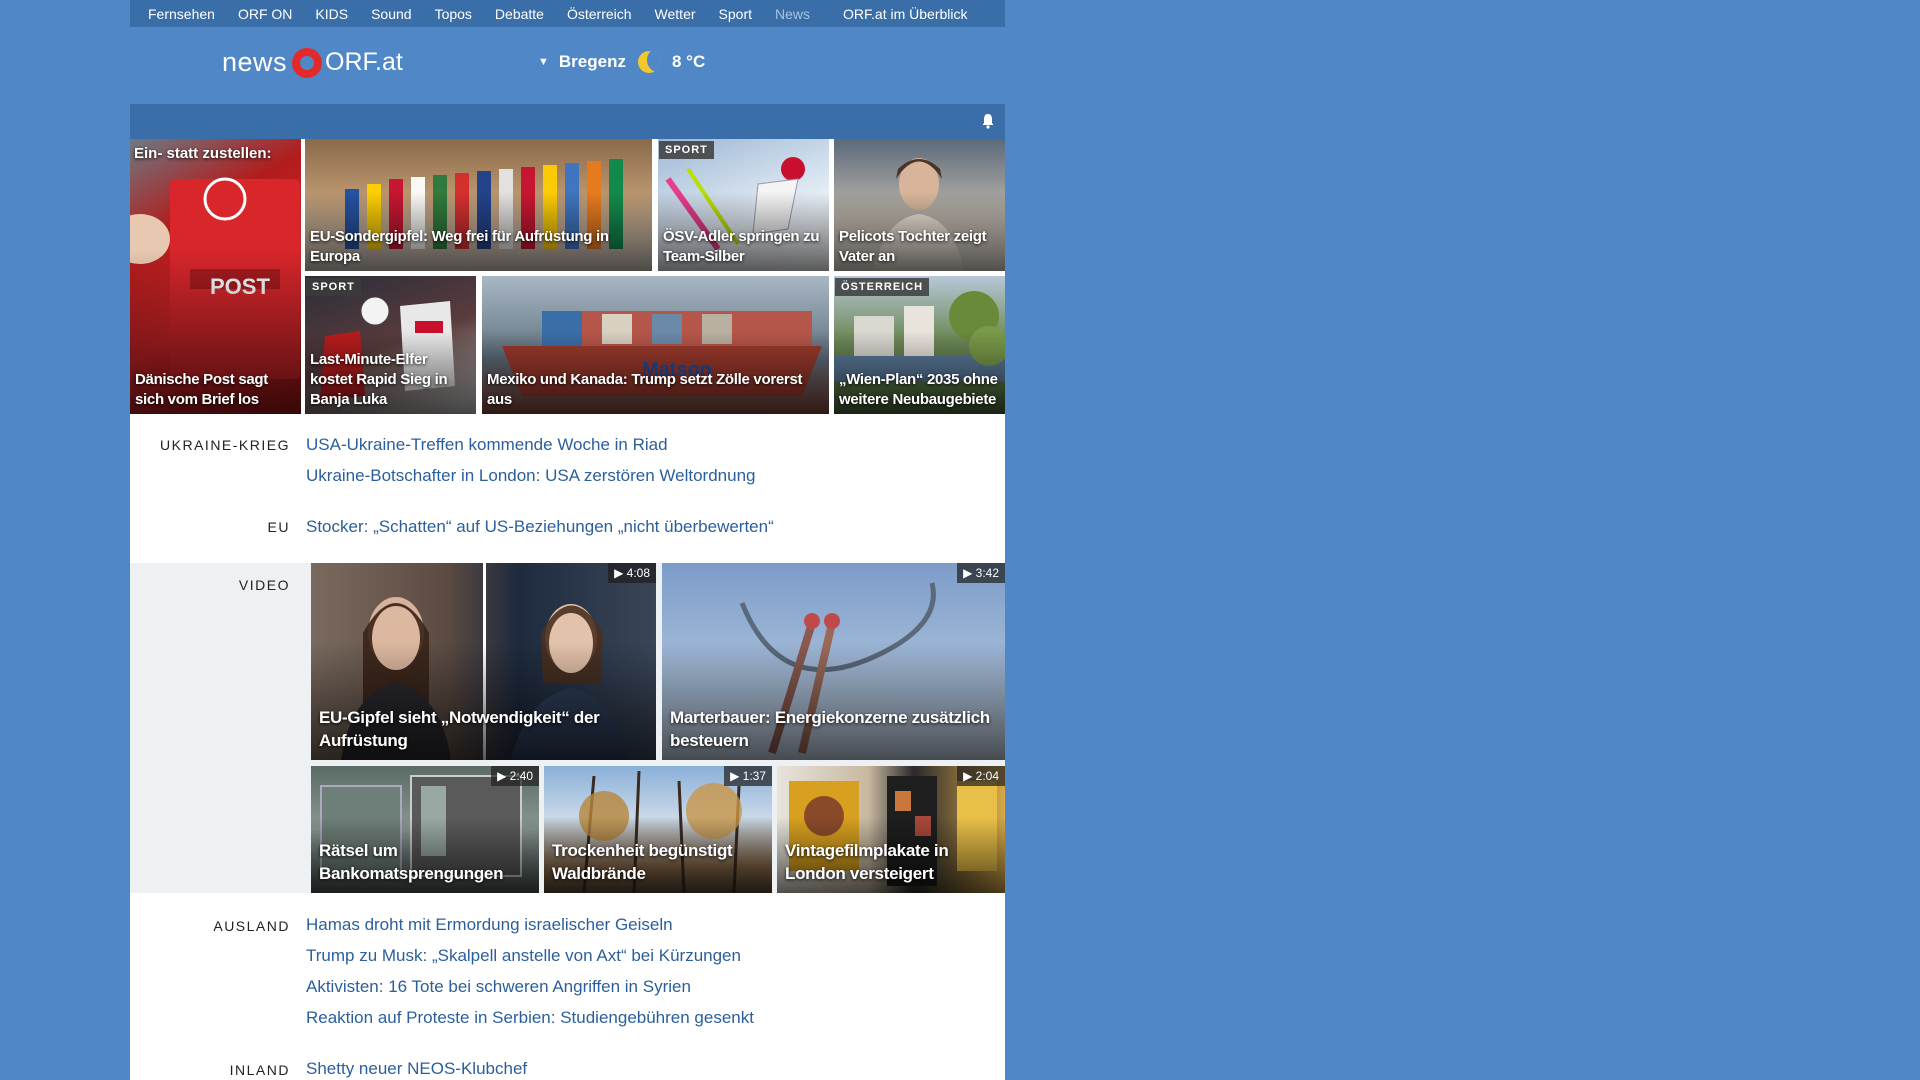 Image resolution: width=1920 pixels, height=1080 pixels. I want to click on bell-icon, so click(988, 121).